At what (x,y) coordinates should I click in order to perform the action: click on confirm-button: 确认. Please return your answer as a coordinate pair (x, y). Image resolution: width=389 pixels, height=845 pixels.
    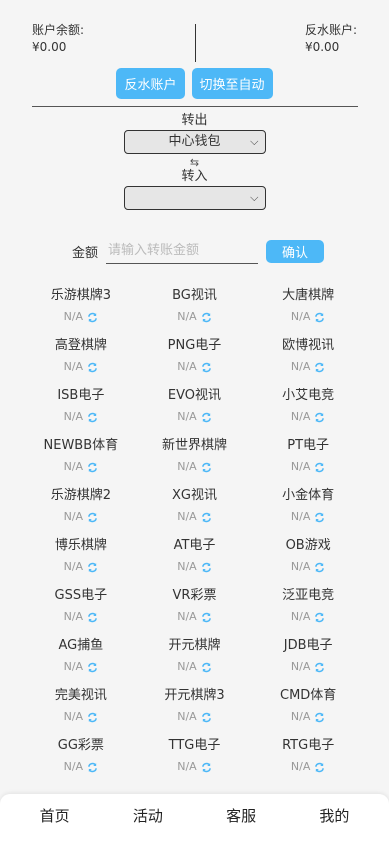
    Looking at the image, I should click on (295, 251).